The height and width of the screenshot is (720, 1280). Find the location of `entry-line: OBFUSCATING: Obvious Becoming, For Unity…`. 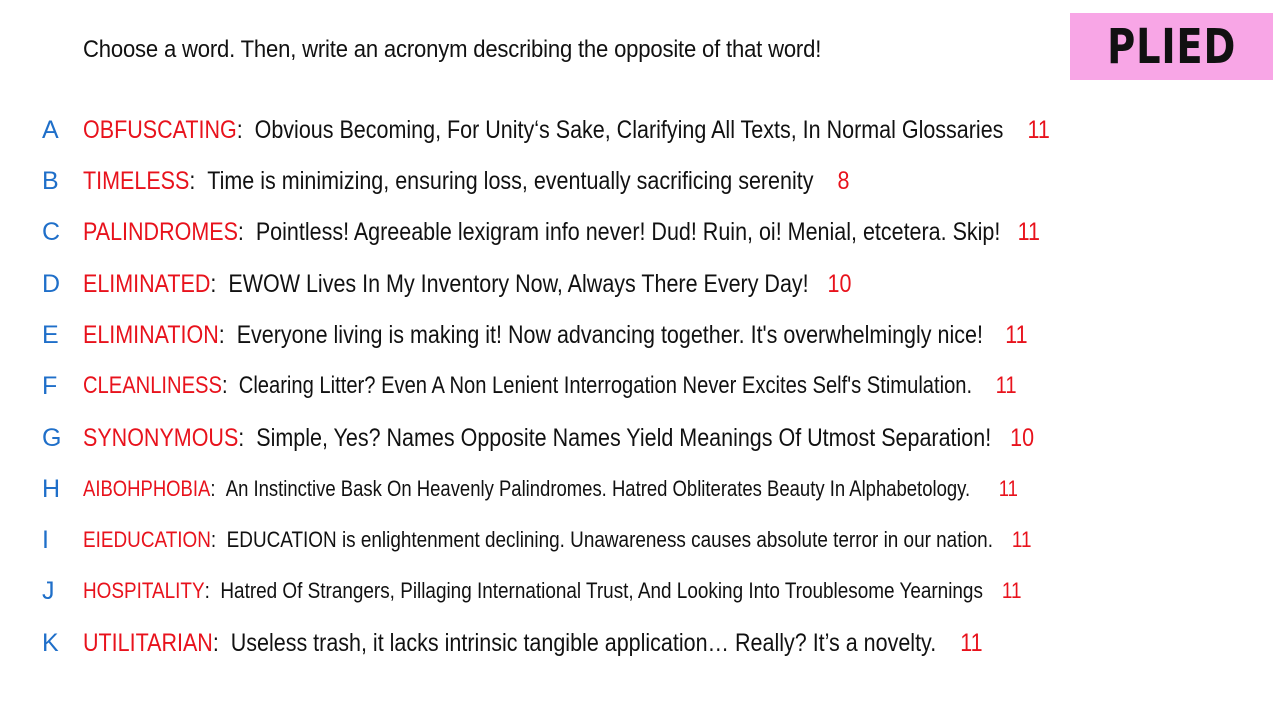

entry-line: OBFUSCATING: Obvious Becoming, For Unity… is located at coordinates (566, 130).